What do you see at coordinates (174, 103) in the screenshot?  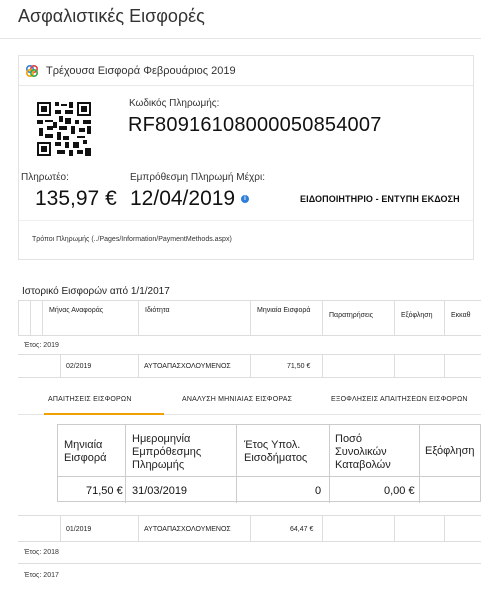 I see `payment-code-label: Κωδικός Πληρωμής:` at bounding box center [174, 103].